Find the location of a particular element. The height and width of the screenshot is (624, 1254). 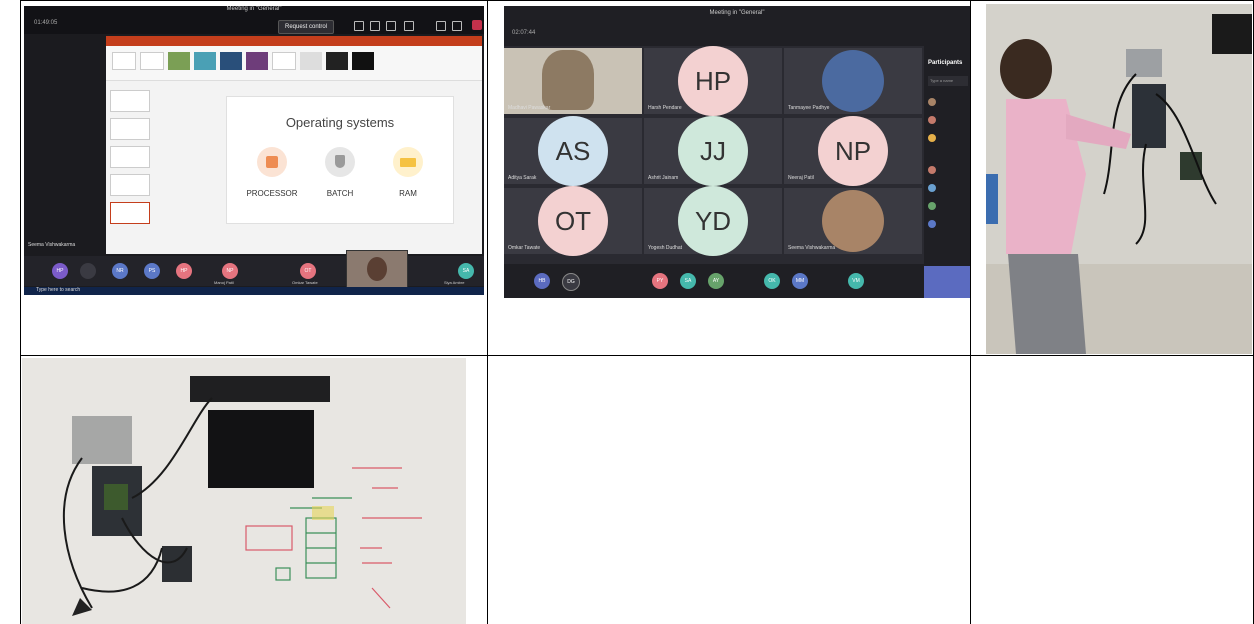

video-tile: NP Neeraj Patil is located at coordinates (853, 151).